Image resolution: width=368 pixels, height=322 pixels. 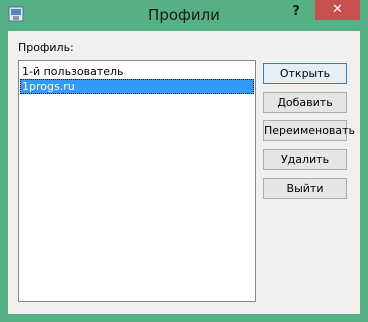 I want to click on open-button: Открыть, so click(x=305, y=73).